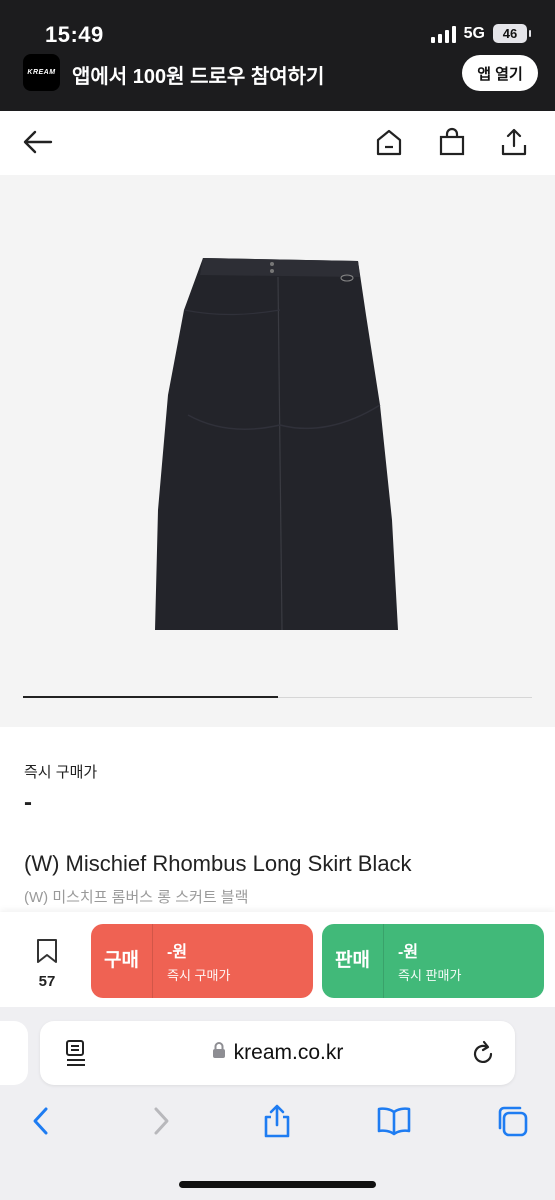 The width and height of the screenshot is (555, 1200). What do you see at coordinates (483, 1055) in the screenshot?
I see `reload-icon` at bounding box center [483, 1055].